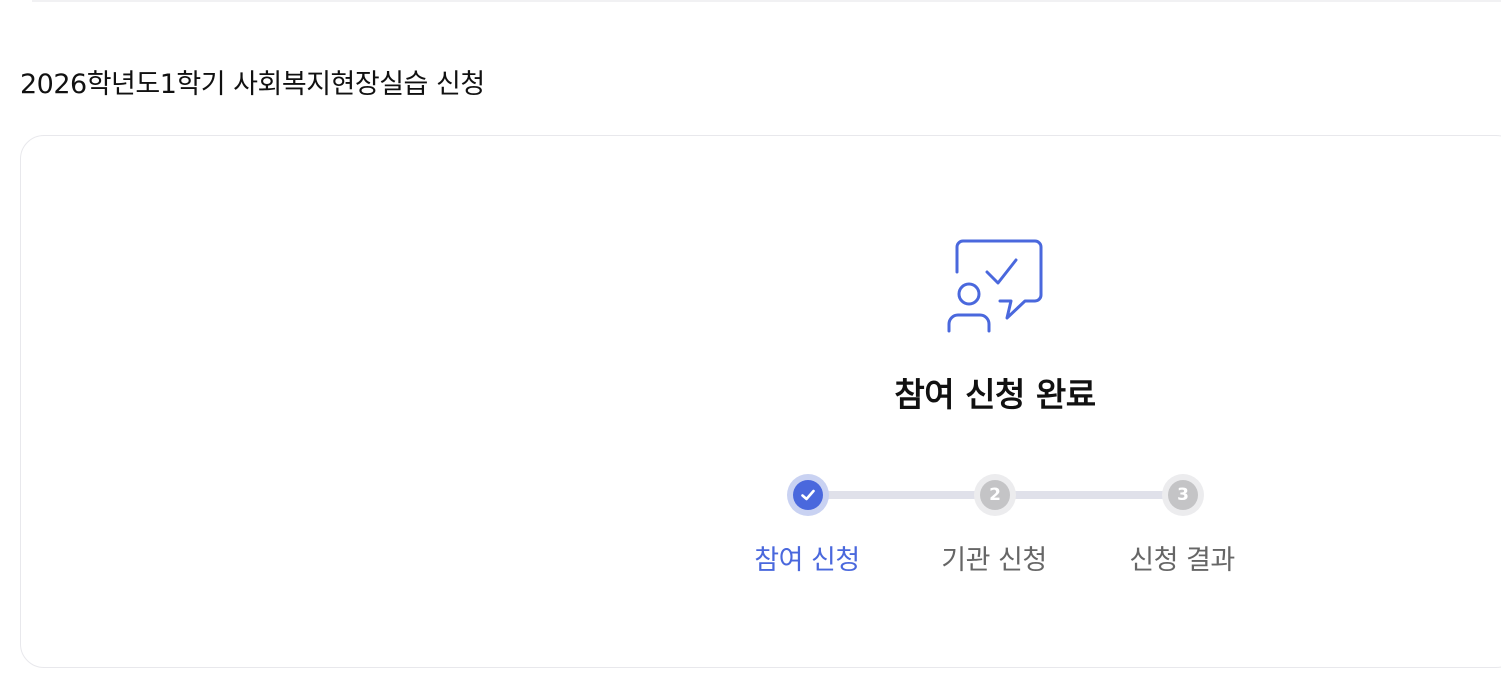 The image size is (1501, 699). What do you see at coordinates (995, 394) in the screenshot?
I see `completion-heading: 참여 신청 완료` at bounding box center [995, 394].